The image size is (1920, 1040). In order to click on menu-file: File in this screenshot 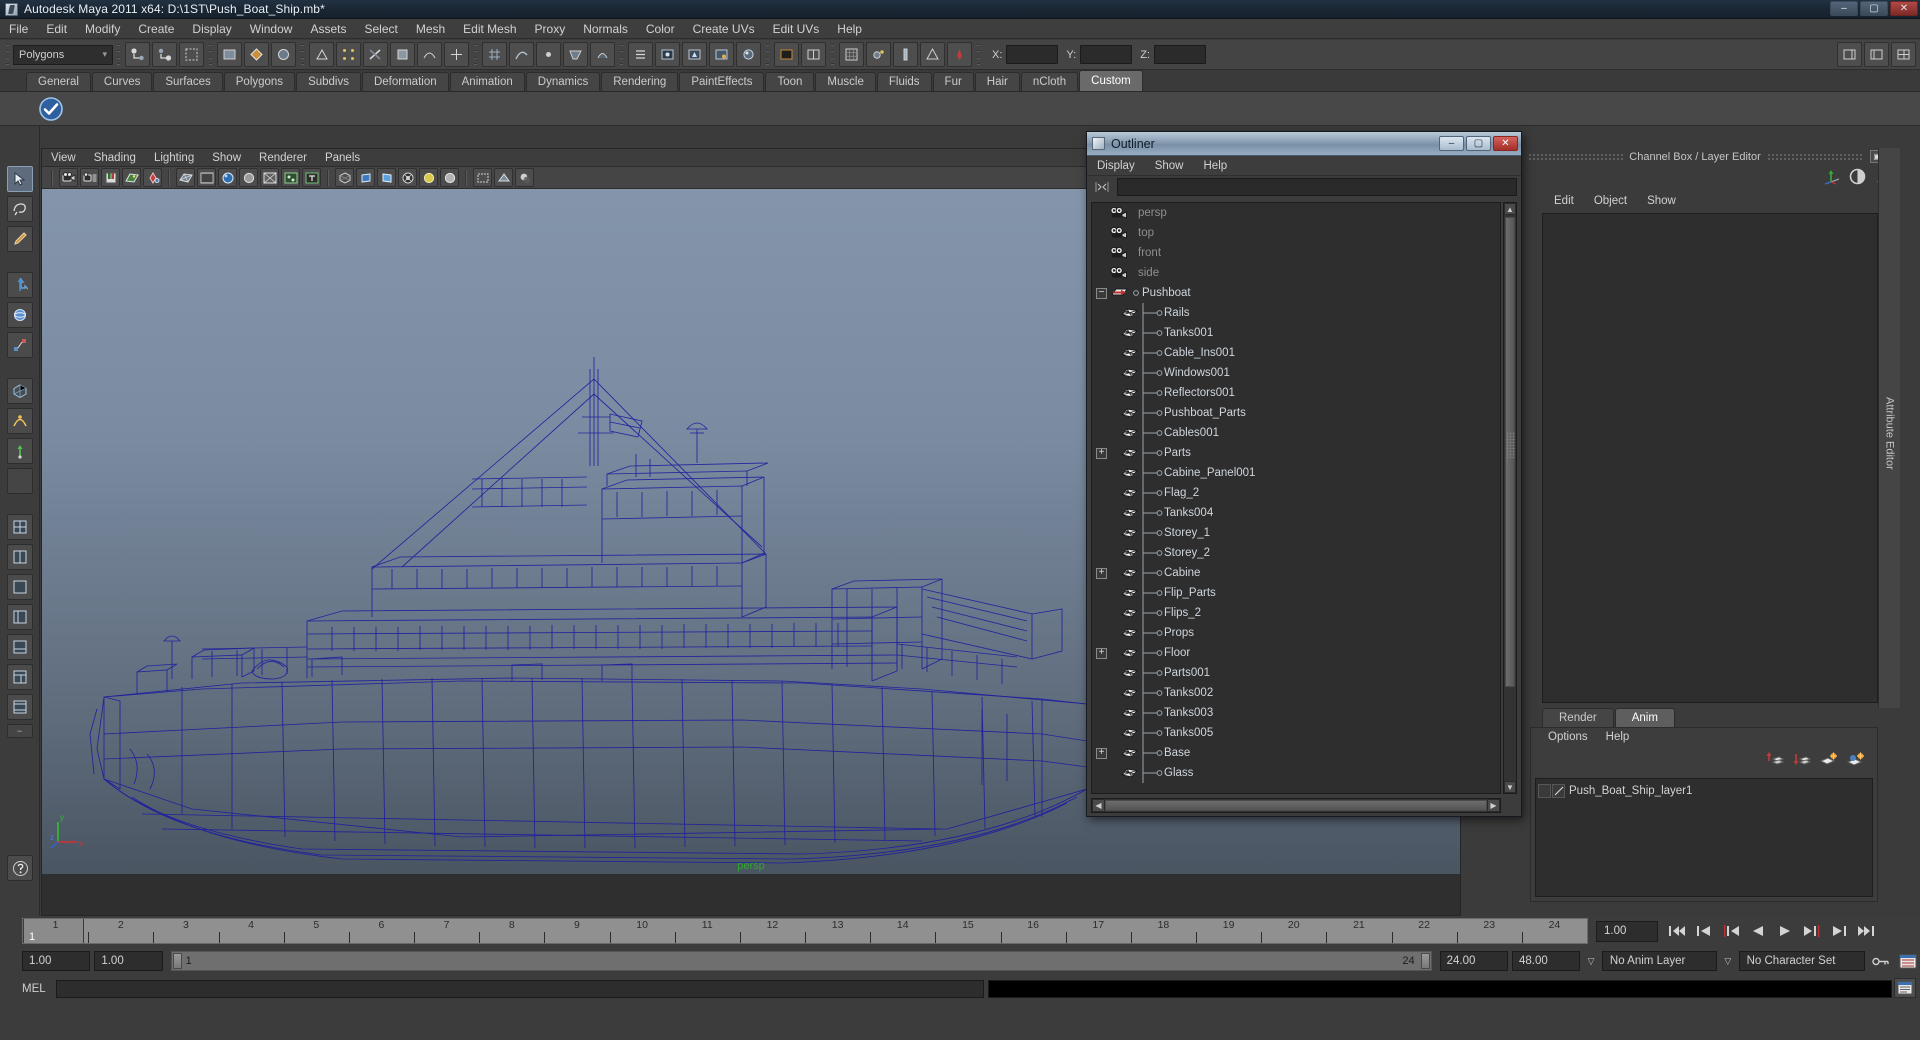, I will do `click(18, 29)`.